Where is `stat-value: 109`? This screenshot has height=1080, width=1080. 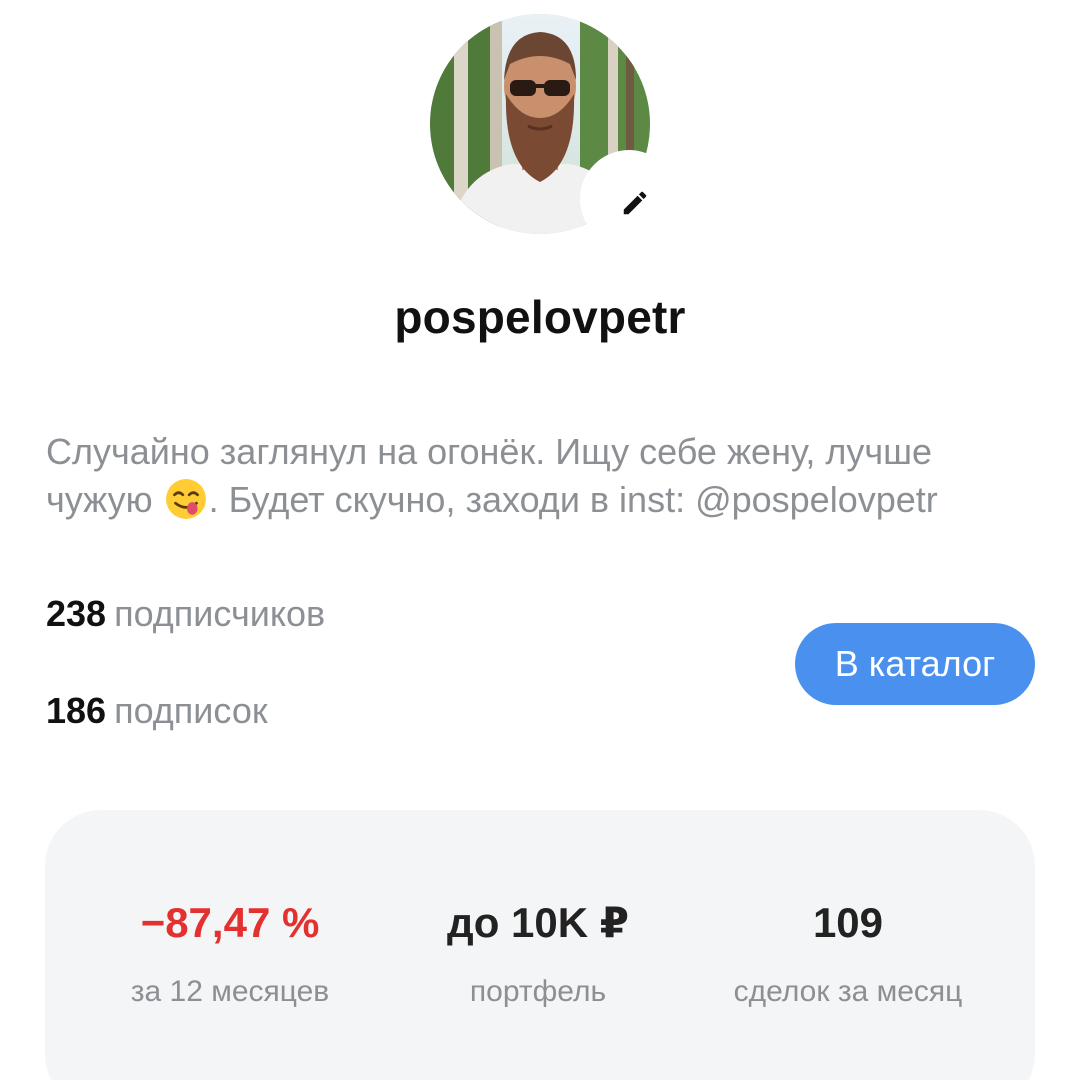 stat-value: 109 is located at coordinates (848, 922).